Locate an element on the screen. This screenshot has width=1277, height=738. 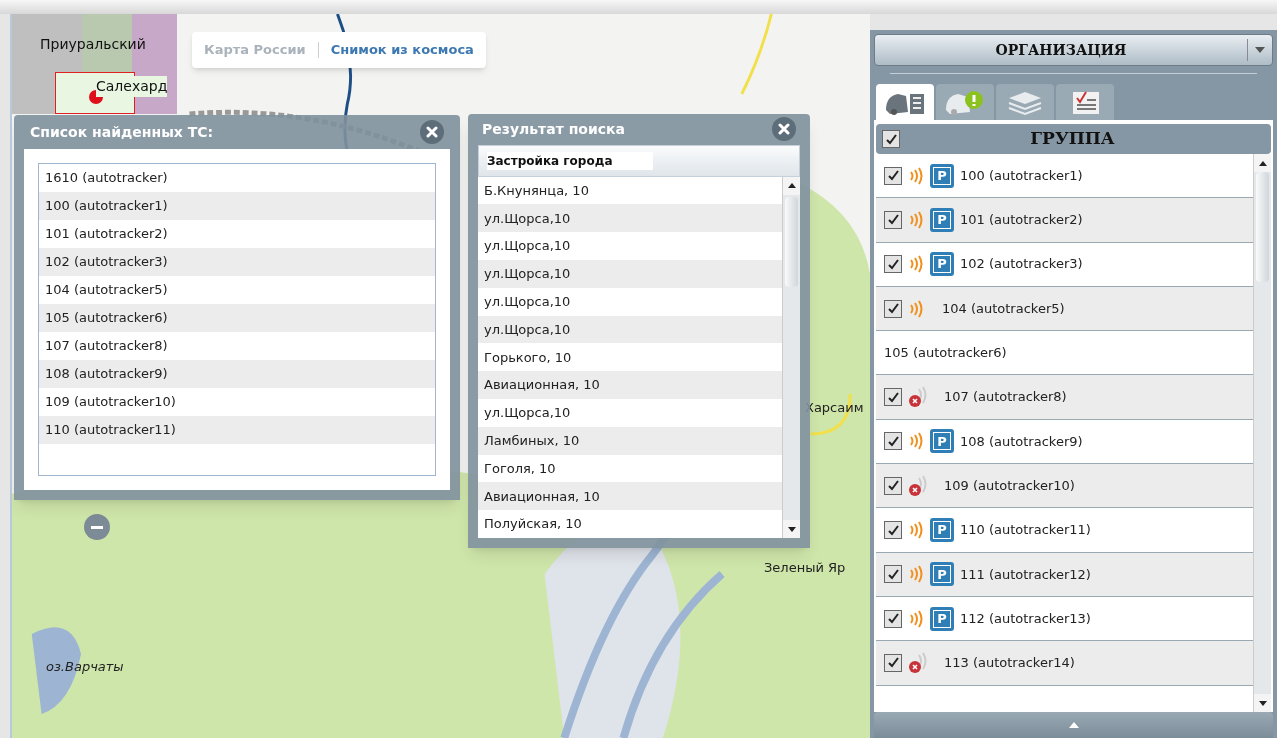
vehicle-row: 107 (autotracker8) is located at coordinates (1064, 397).